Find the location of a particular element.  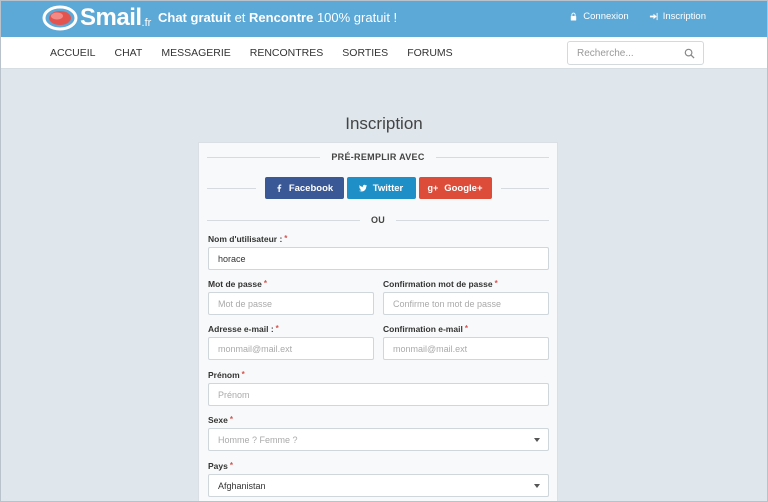

username-label-text: Nom d'utilisateur : is located at coordinates (245, 239).